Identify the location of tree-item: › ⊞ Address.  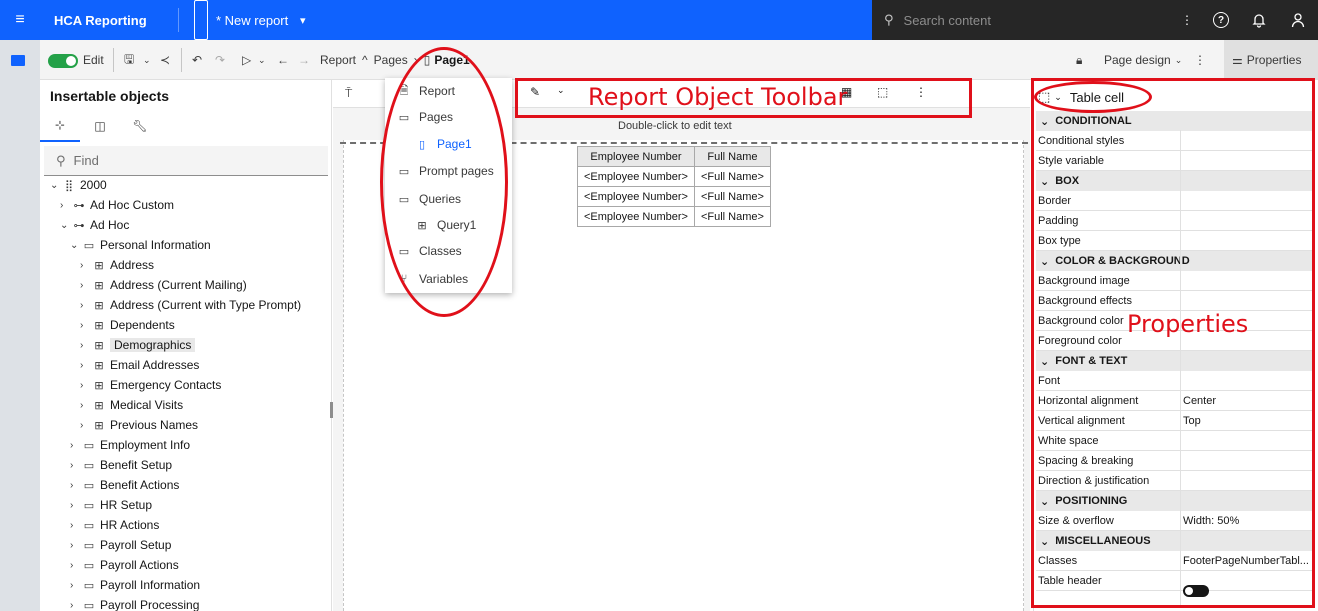
(117, 265).